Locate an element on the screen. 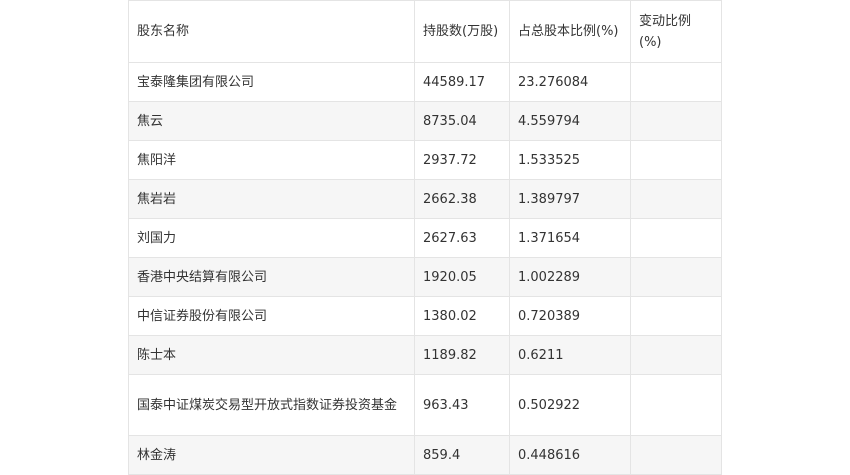 Image resolution: width=850 pixels, height=475 pixels. cell-share-ratio: 0.6211 is located at coordinates (570, 355).